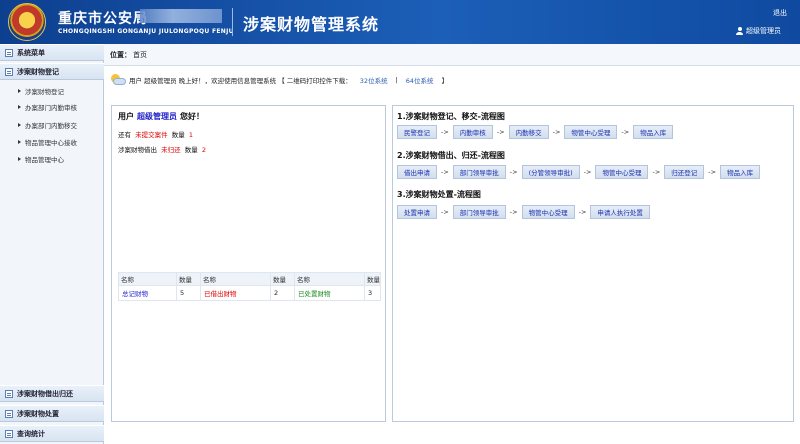 Image resolution: width=800 pixels, height=444 pixels. I want to click on sidebar-item-review: 办案部门内勤审核, so click(47, 107).